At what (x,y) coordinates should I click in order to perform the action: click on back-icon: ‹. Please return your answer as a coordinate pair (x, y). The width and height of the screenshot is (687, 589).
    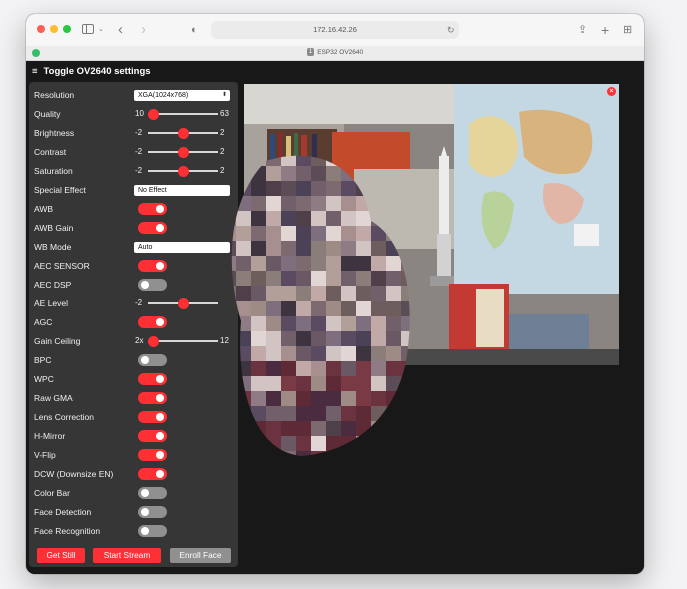
    Looking at the image, I should click on (120, 30).